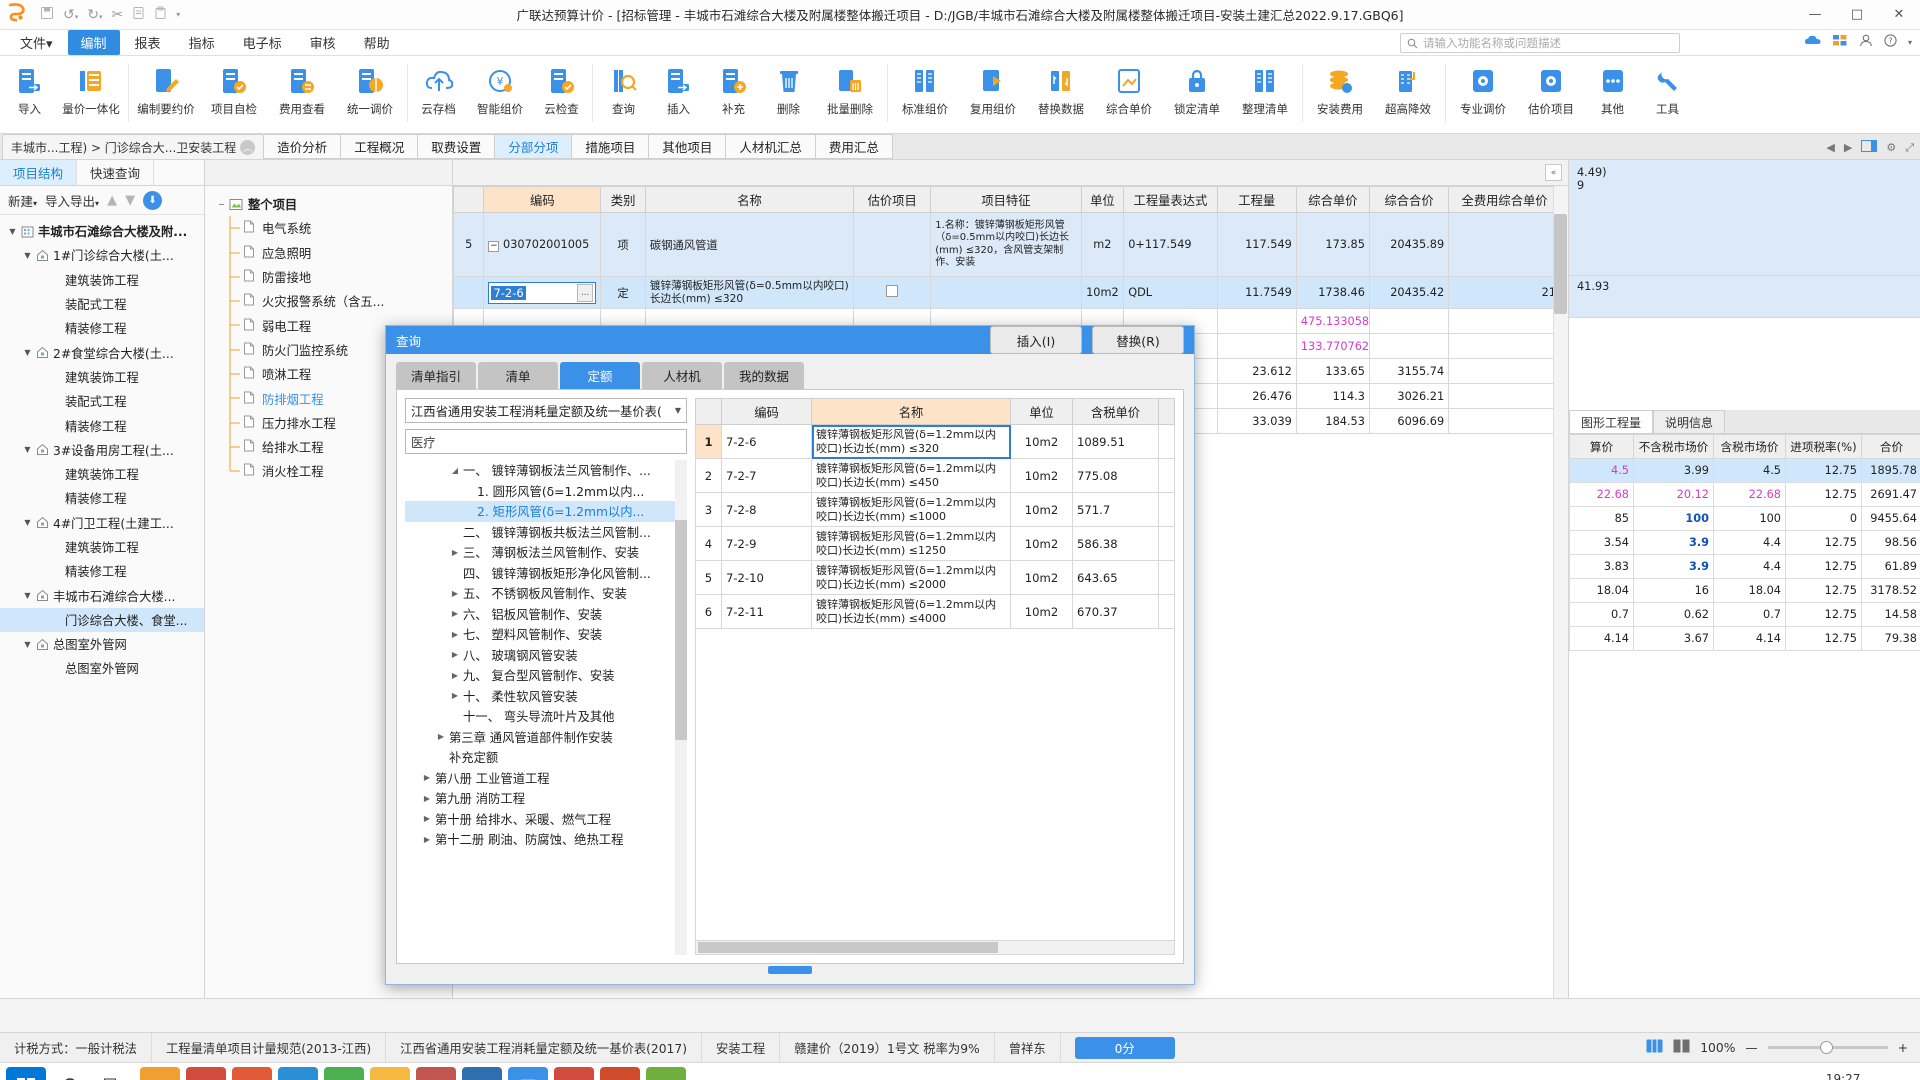  Describe the element at coordinates (518, 375) in the screenshot. I see `dialog-tab-清单: 清单` at that location.